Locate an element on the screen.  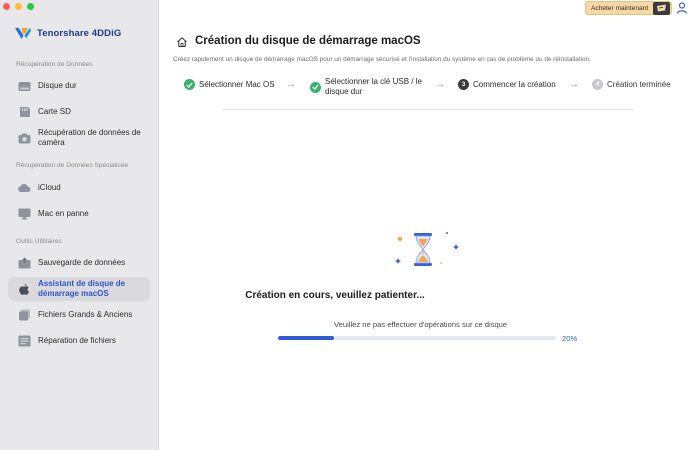
hourglass-icon is located at coordinates (427, 249).